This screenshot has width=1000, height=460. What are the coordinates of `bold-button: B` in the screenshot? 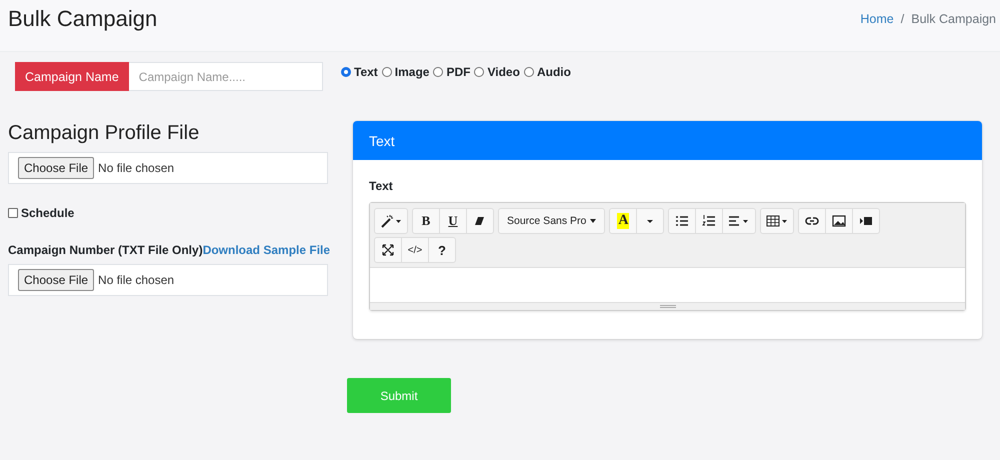 It's located at (426, 221).